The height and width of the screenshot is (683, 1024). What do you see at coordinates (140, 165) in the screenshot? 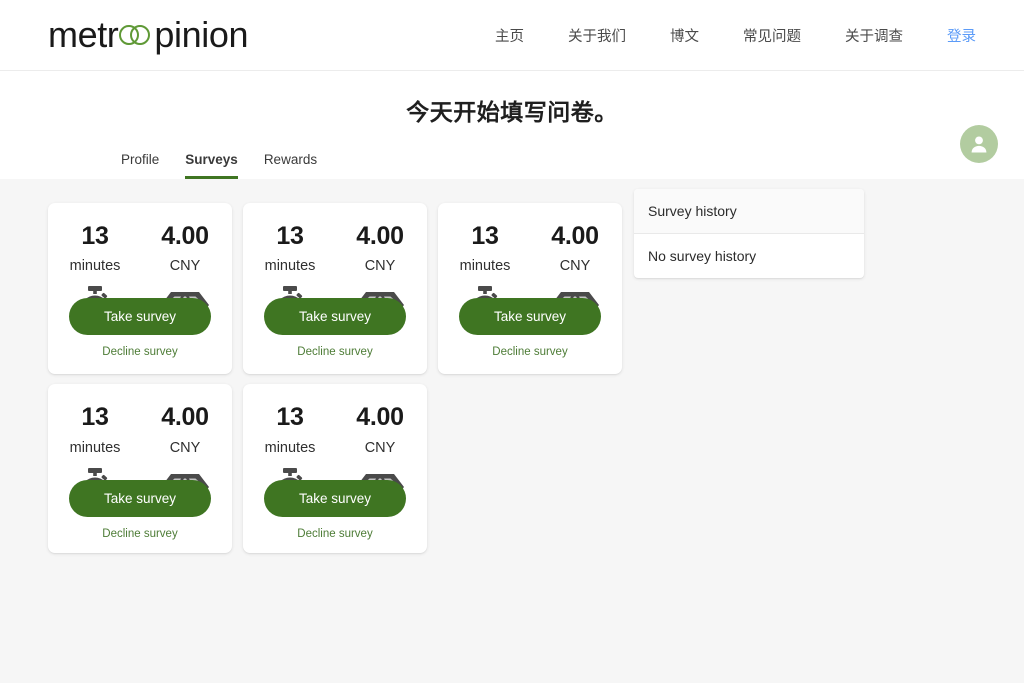
I see `tab-profile: Profile` at bounding box center [140, 165].